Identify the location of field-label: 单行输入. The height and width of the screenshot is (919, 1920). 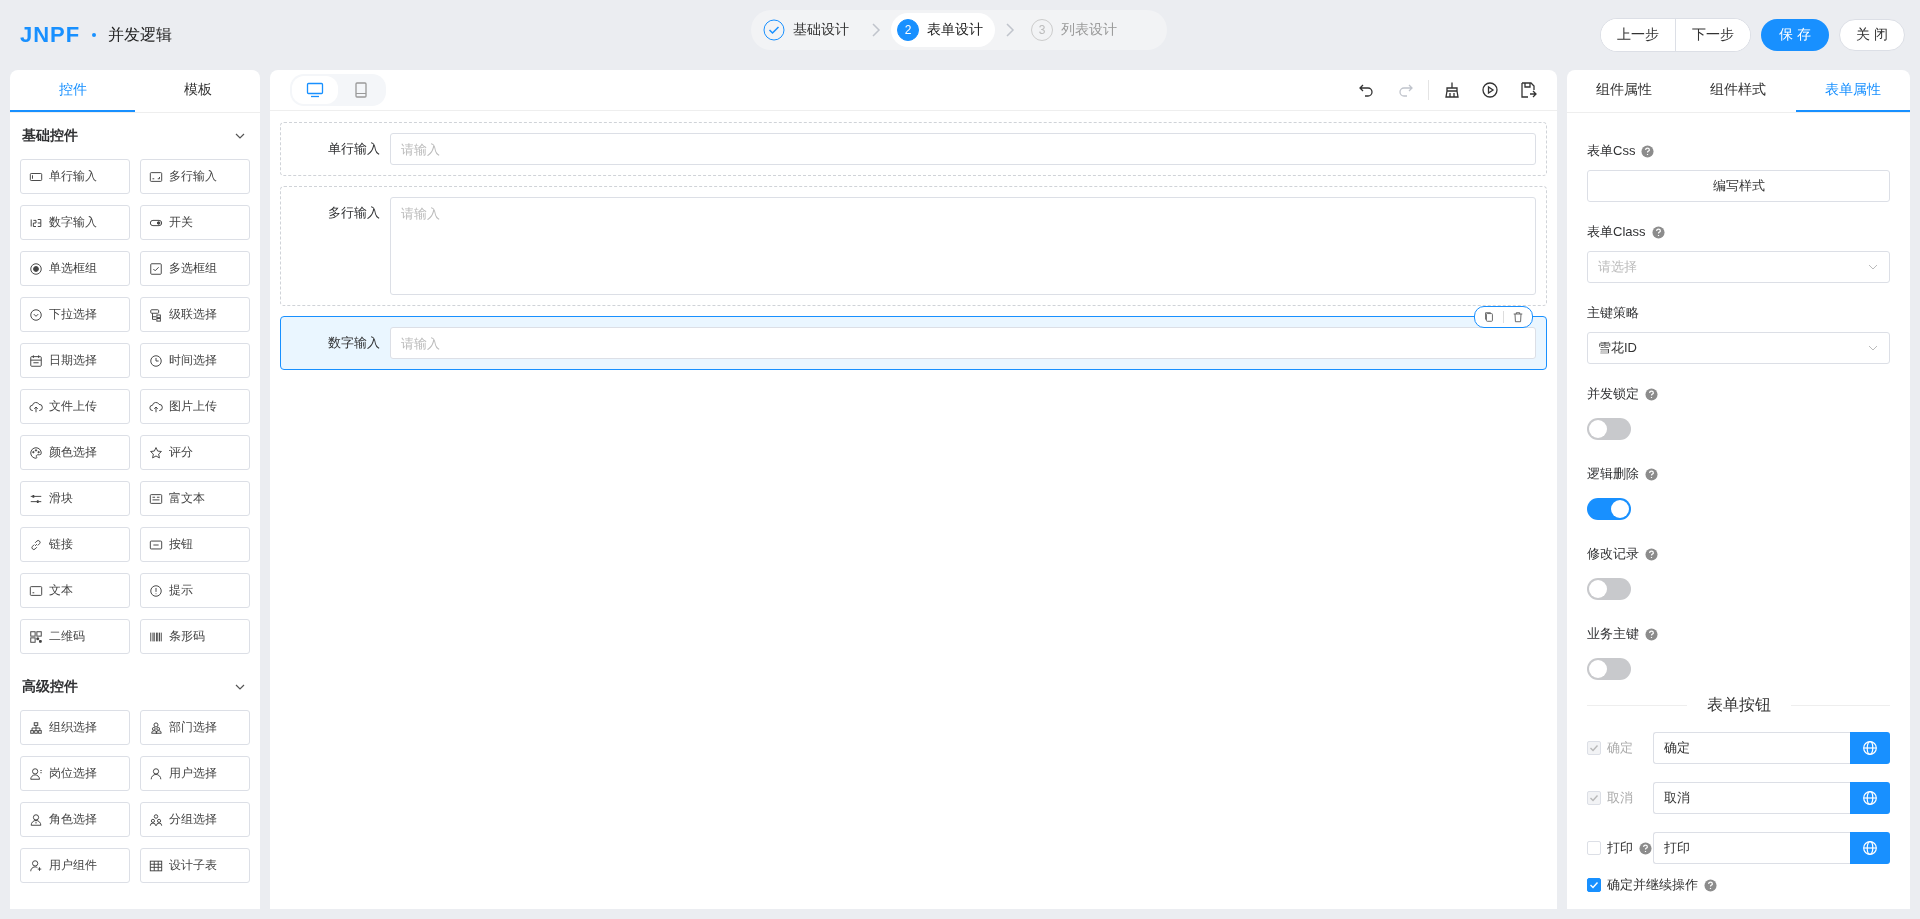
(354, 149).